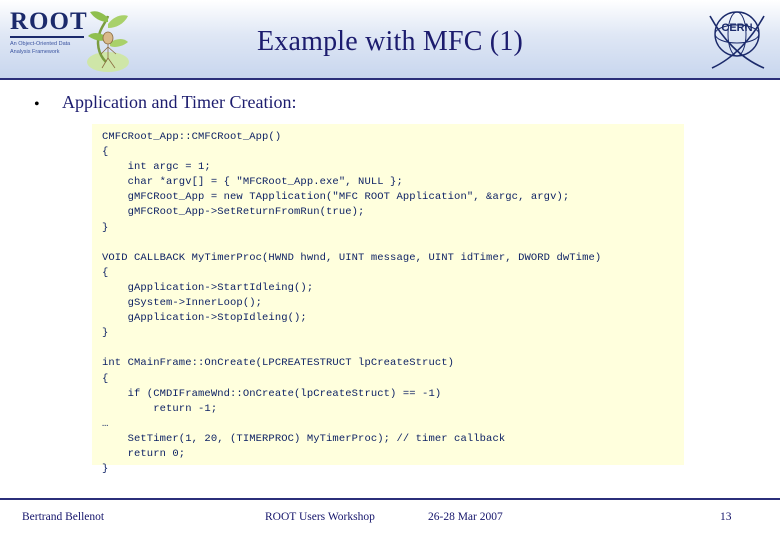  I want to click on svg-text: CERN, so click(736, 28).